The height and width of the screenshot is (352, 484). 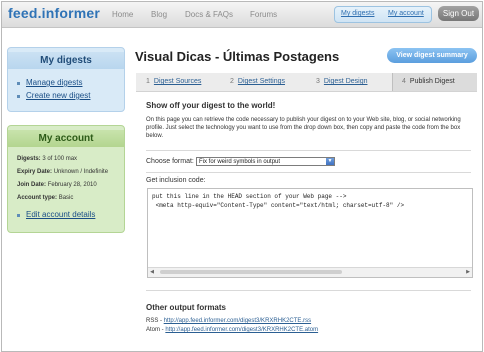 What do you see at coordinates (251, 272) in the screenshot?
I see `scrollbar-thumb` at bounding box center [251, 272].